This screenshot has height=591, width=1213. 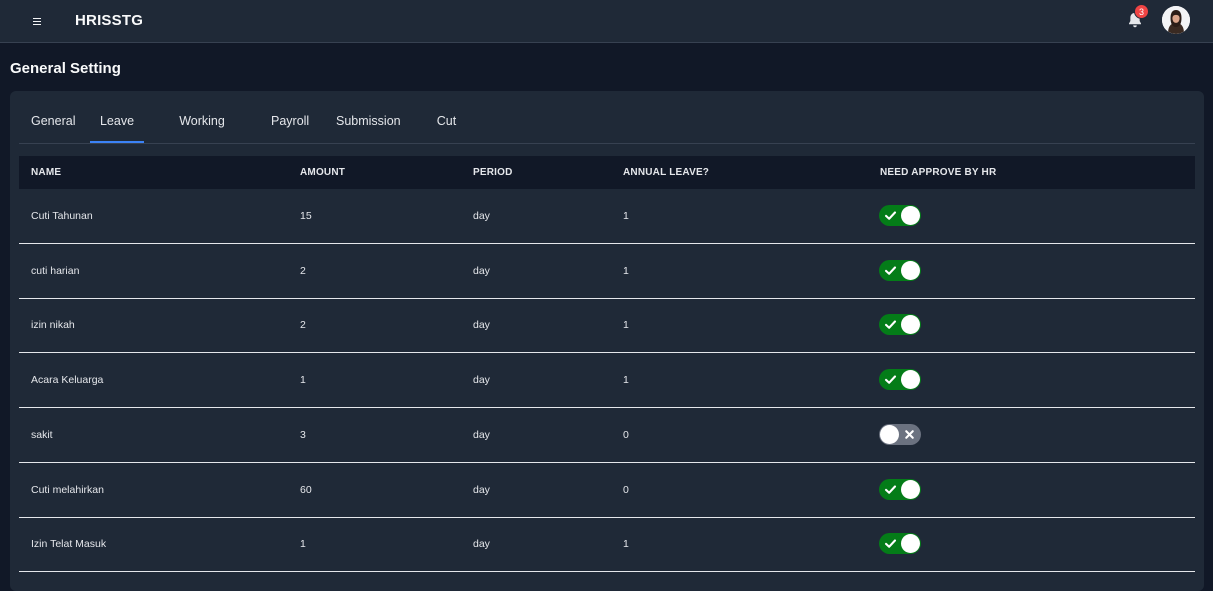 What do you see at coordinates (37, 21) in the screenshot?
I see `hamburger-menu-icon` at bounding box center [37, 21].